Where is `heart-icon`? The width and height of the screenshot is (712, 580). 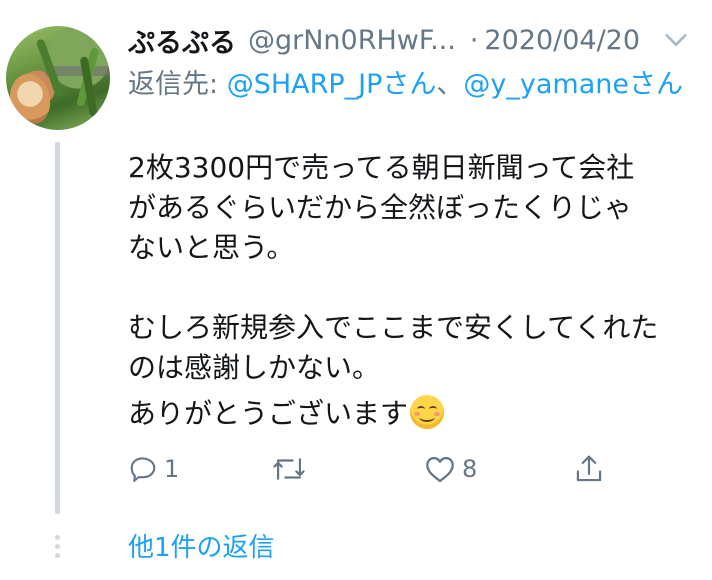
heart-icon is located at coordinates (440, 469).